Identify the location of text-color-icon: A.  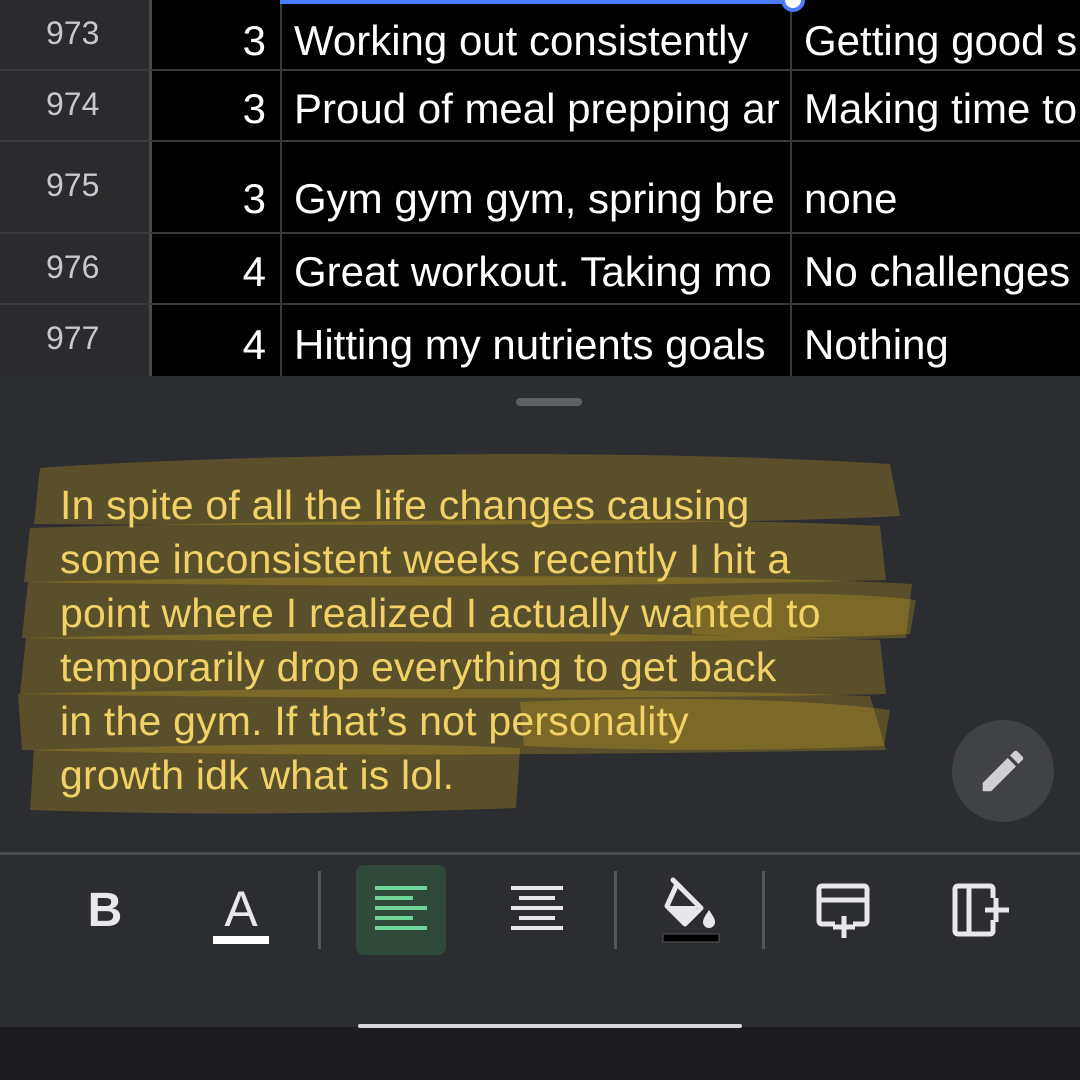
(241, 912).